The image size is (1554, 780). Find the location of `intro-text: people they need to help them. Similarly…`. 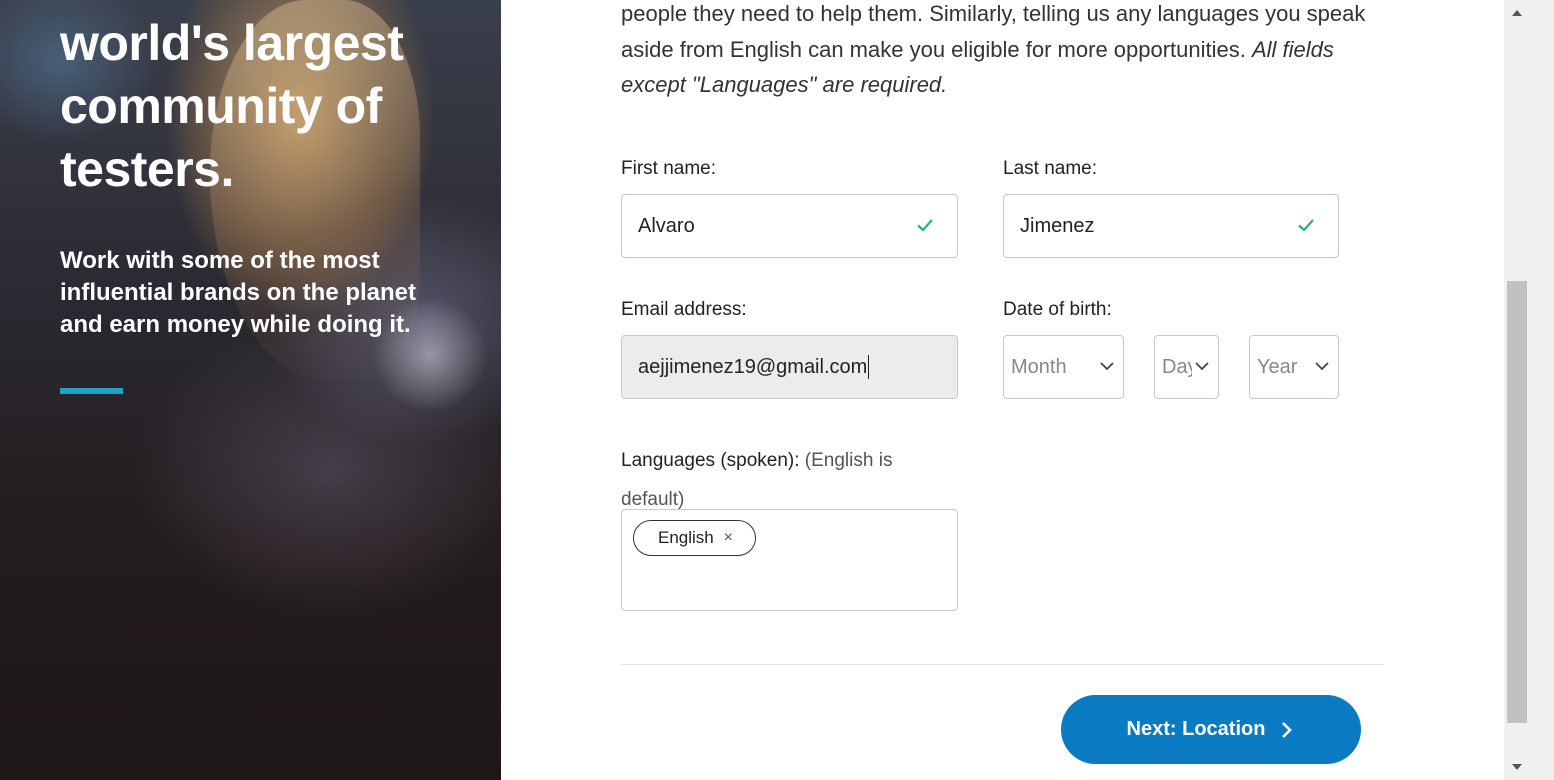

intro-text: people they need to help them. Similarly… is located at coordinates (1001, 51).